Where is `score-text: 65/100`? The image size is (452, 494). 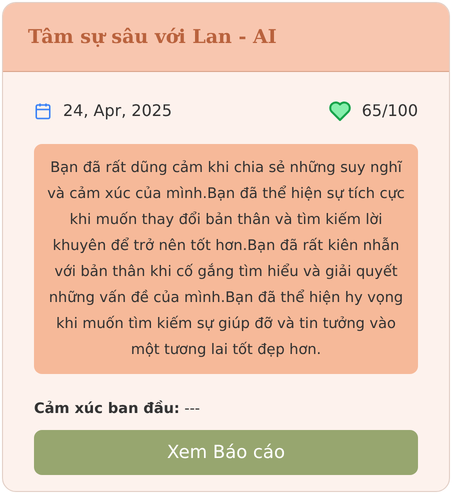 score-text: 65/100 is located at coordinates (390, 111).